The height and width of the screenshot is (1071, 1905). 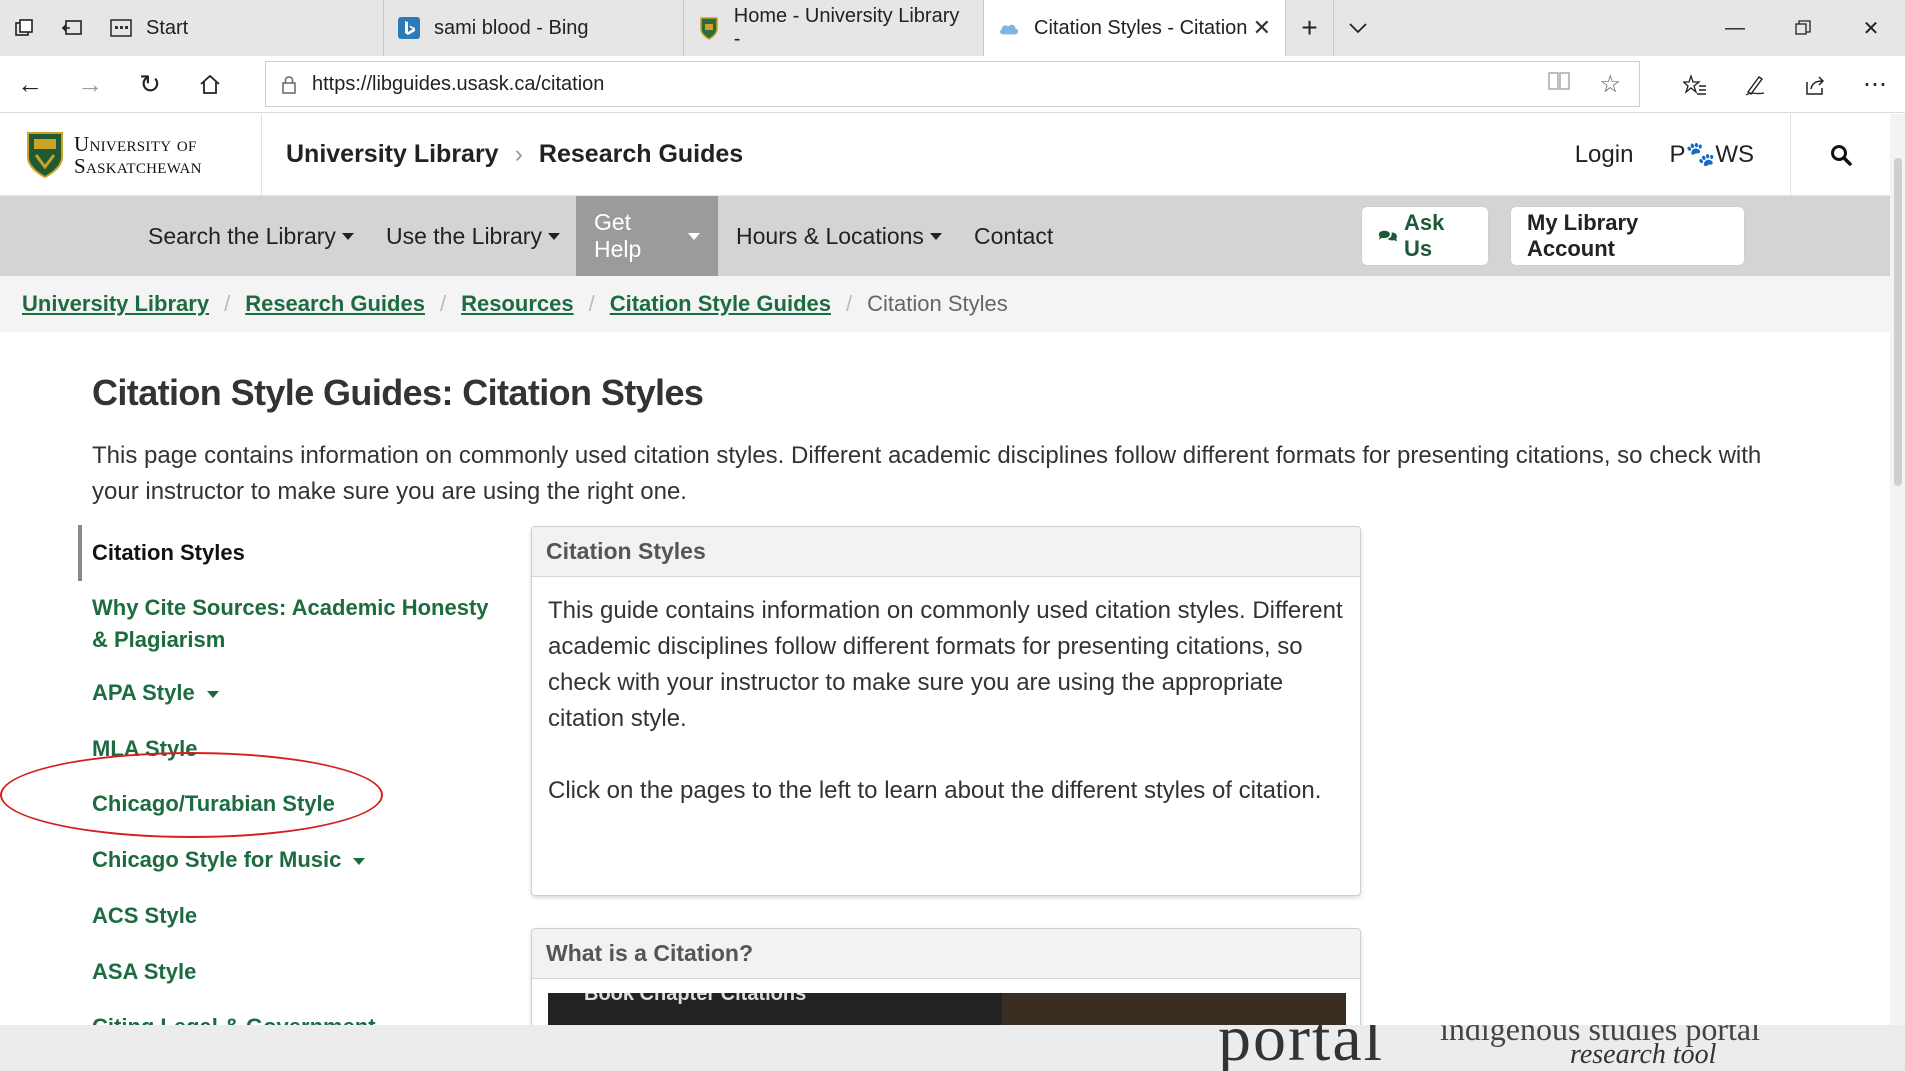 What do you see at coordinates (1262, 28) in the screenshot?
I see `close-tab-icon: ✕` at bounding box center [1262, 28].